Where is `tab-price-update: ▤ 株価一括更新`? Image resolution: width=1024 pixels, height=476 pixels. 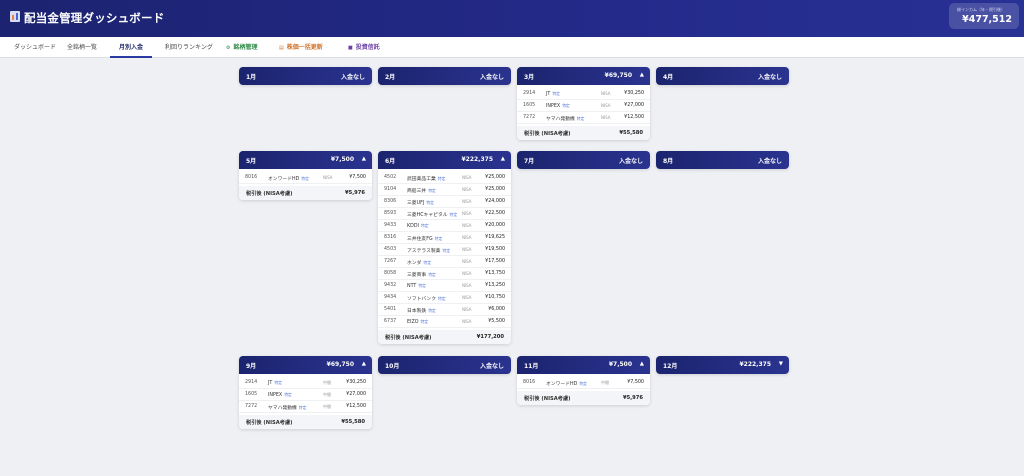 tab-price-update: ▤ 株価一括更新 is located at coordinates (301, 47).